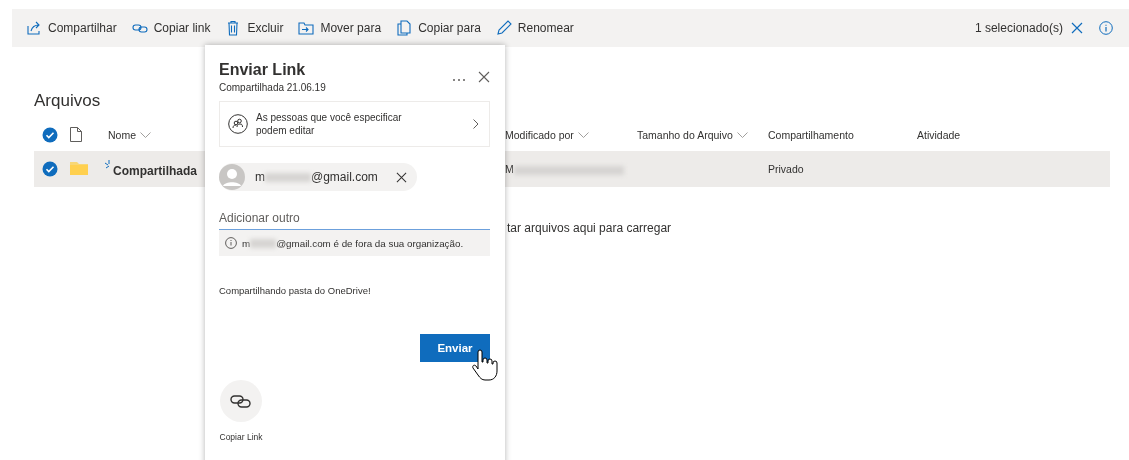  Describe the element at coordinates (539, 135) in the screenshot. I see `column-header: Modificado por` at that location.